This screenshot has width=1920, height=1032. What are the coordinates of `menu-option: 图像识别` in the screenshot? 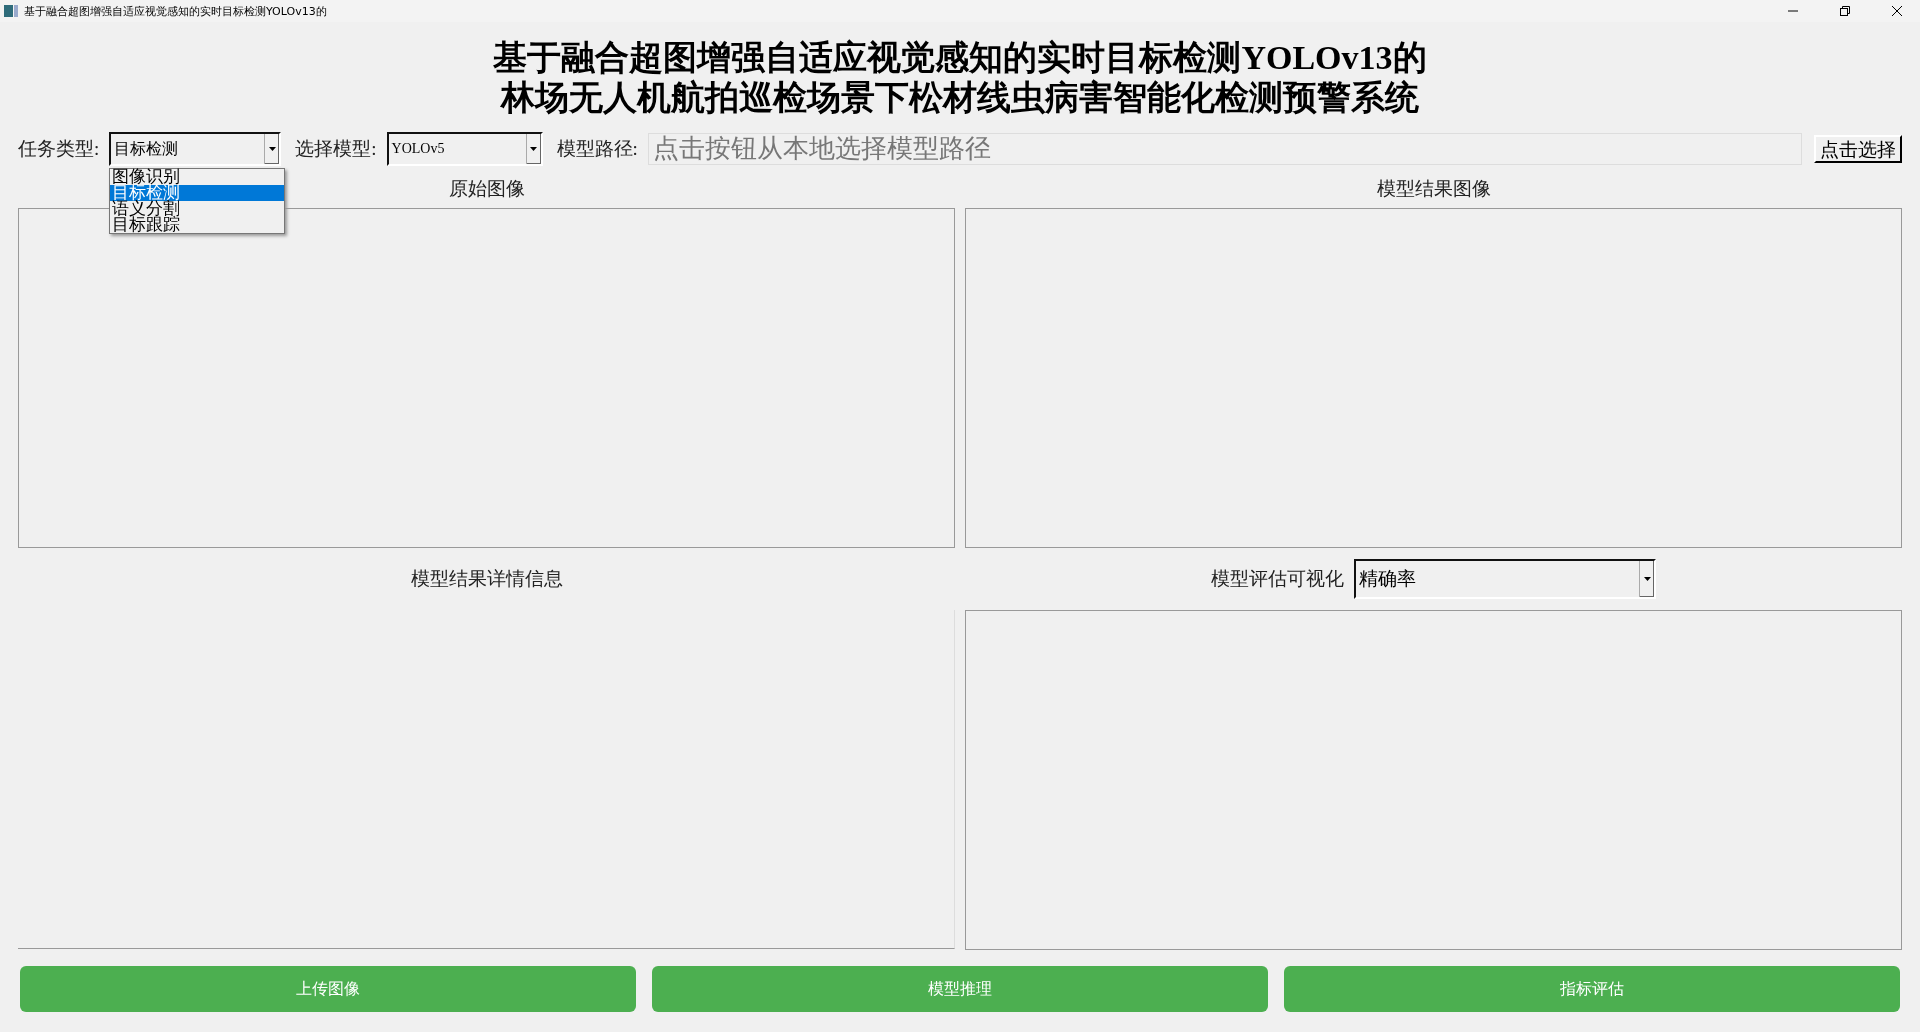 It's located at (197, 177).